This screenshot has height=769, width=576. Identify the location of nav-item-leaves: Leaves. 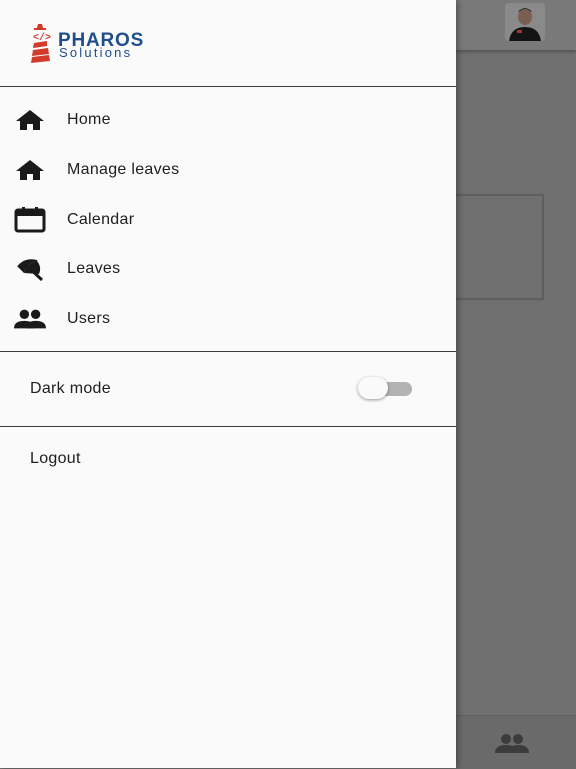
(228, 269).